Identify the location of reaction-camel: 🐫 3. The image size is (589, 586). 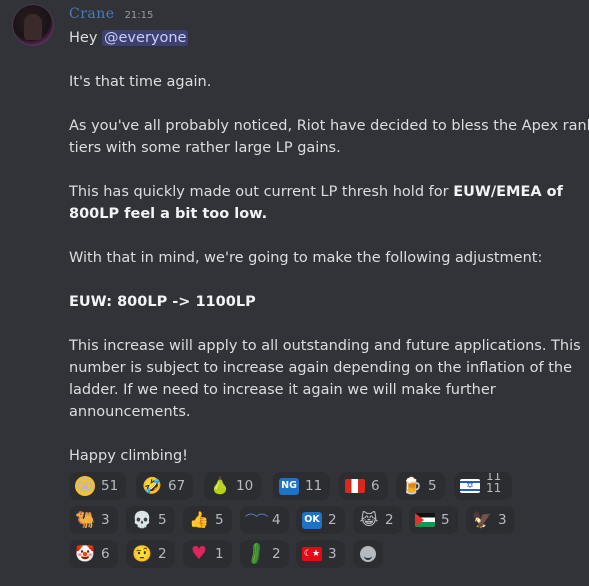
(93, 520).